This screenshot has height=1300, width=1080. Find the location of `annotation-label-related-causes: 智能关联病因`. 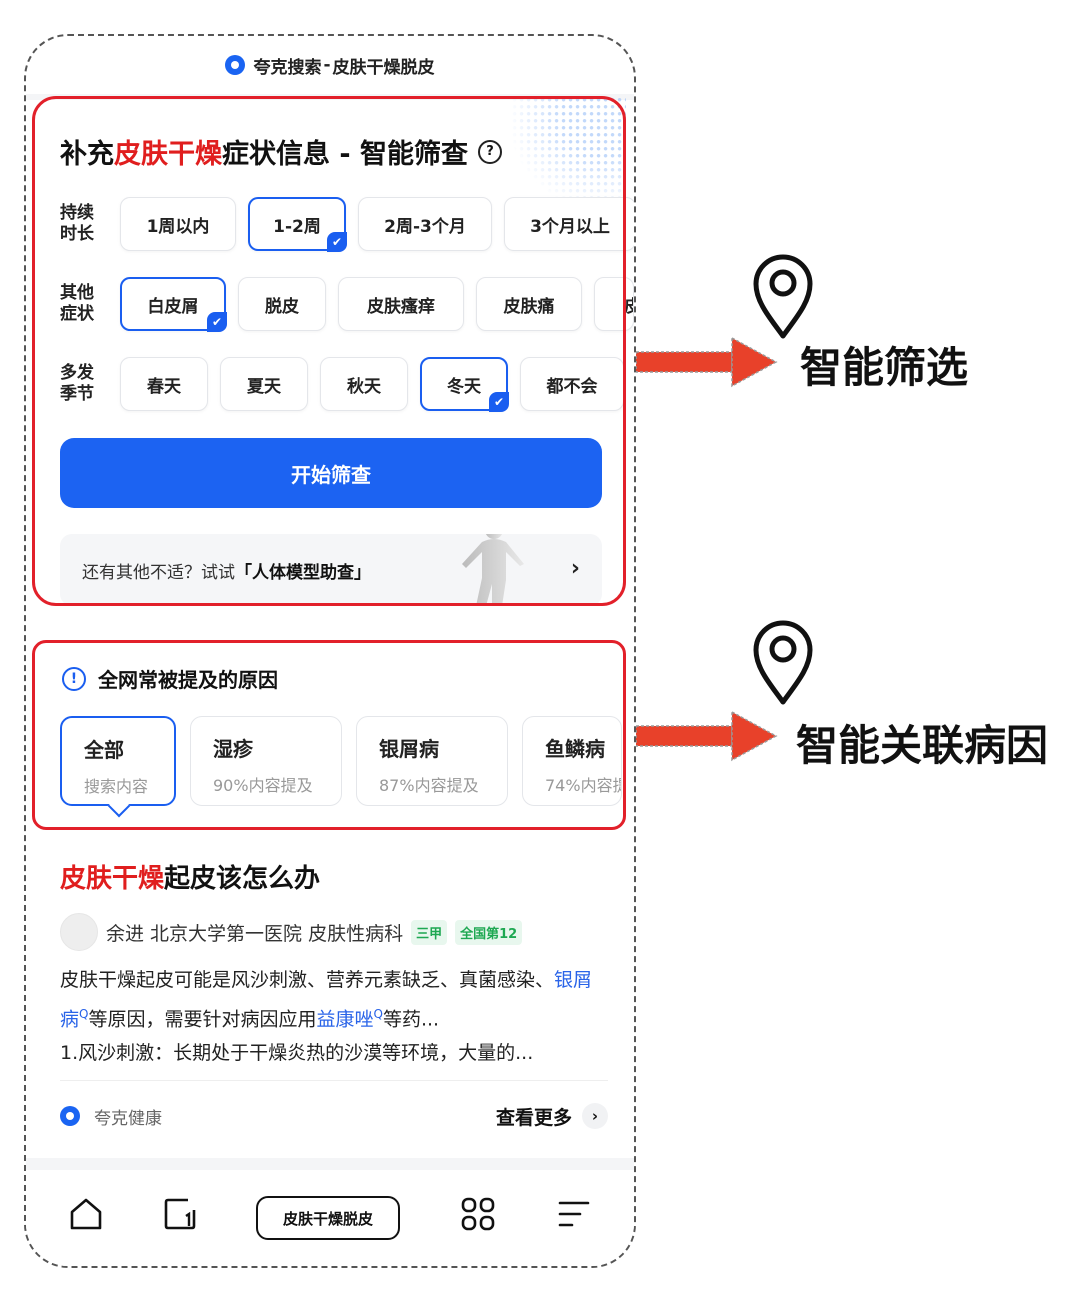

annotation-label-related-causes: 智能关联病因 is located at coordinates (922, 745).